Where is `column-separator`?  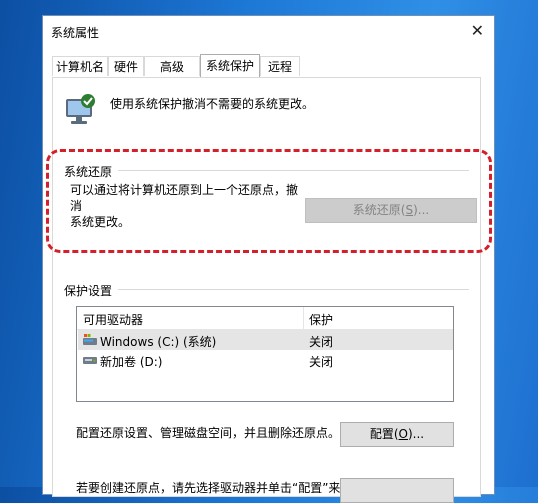
column-separator is located at coordinates (303, 318).